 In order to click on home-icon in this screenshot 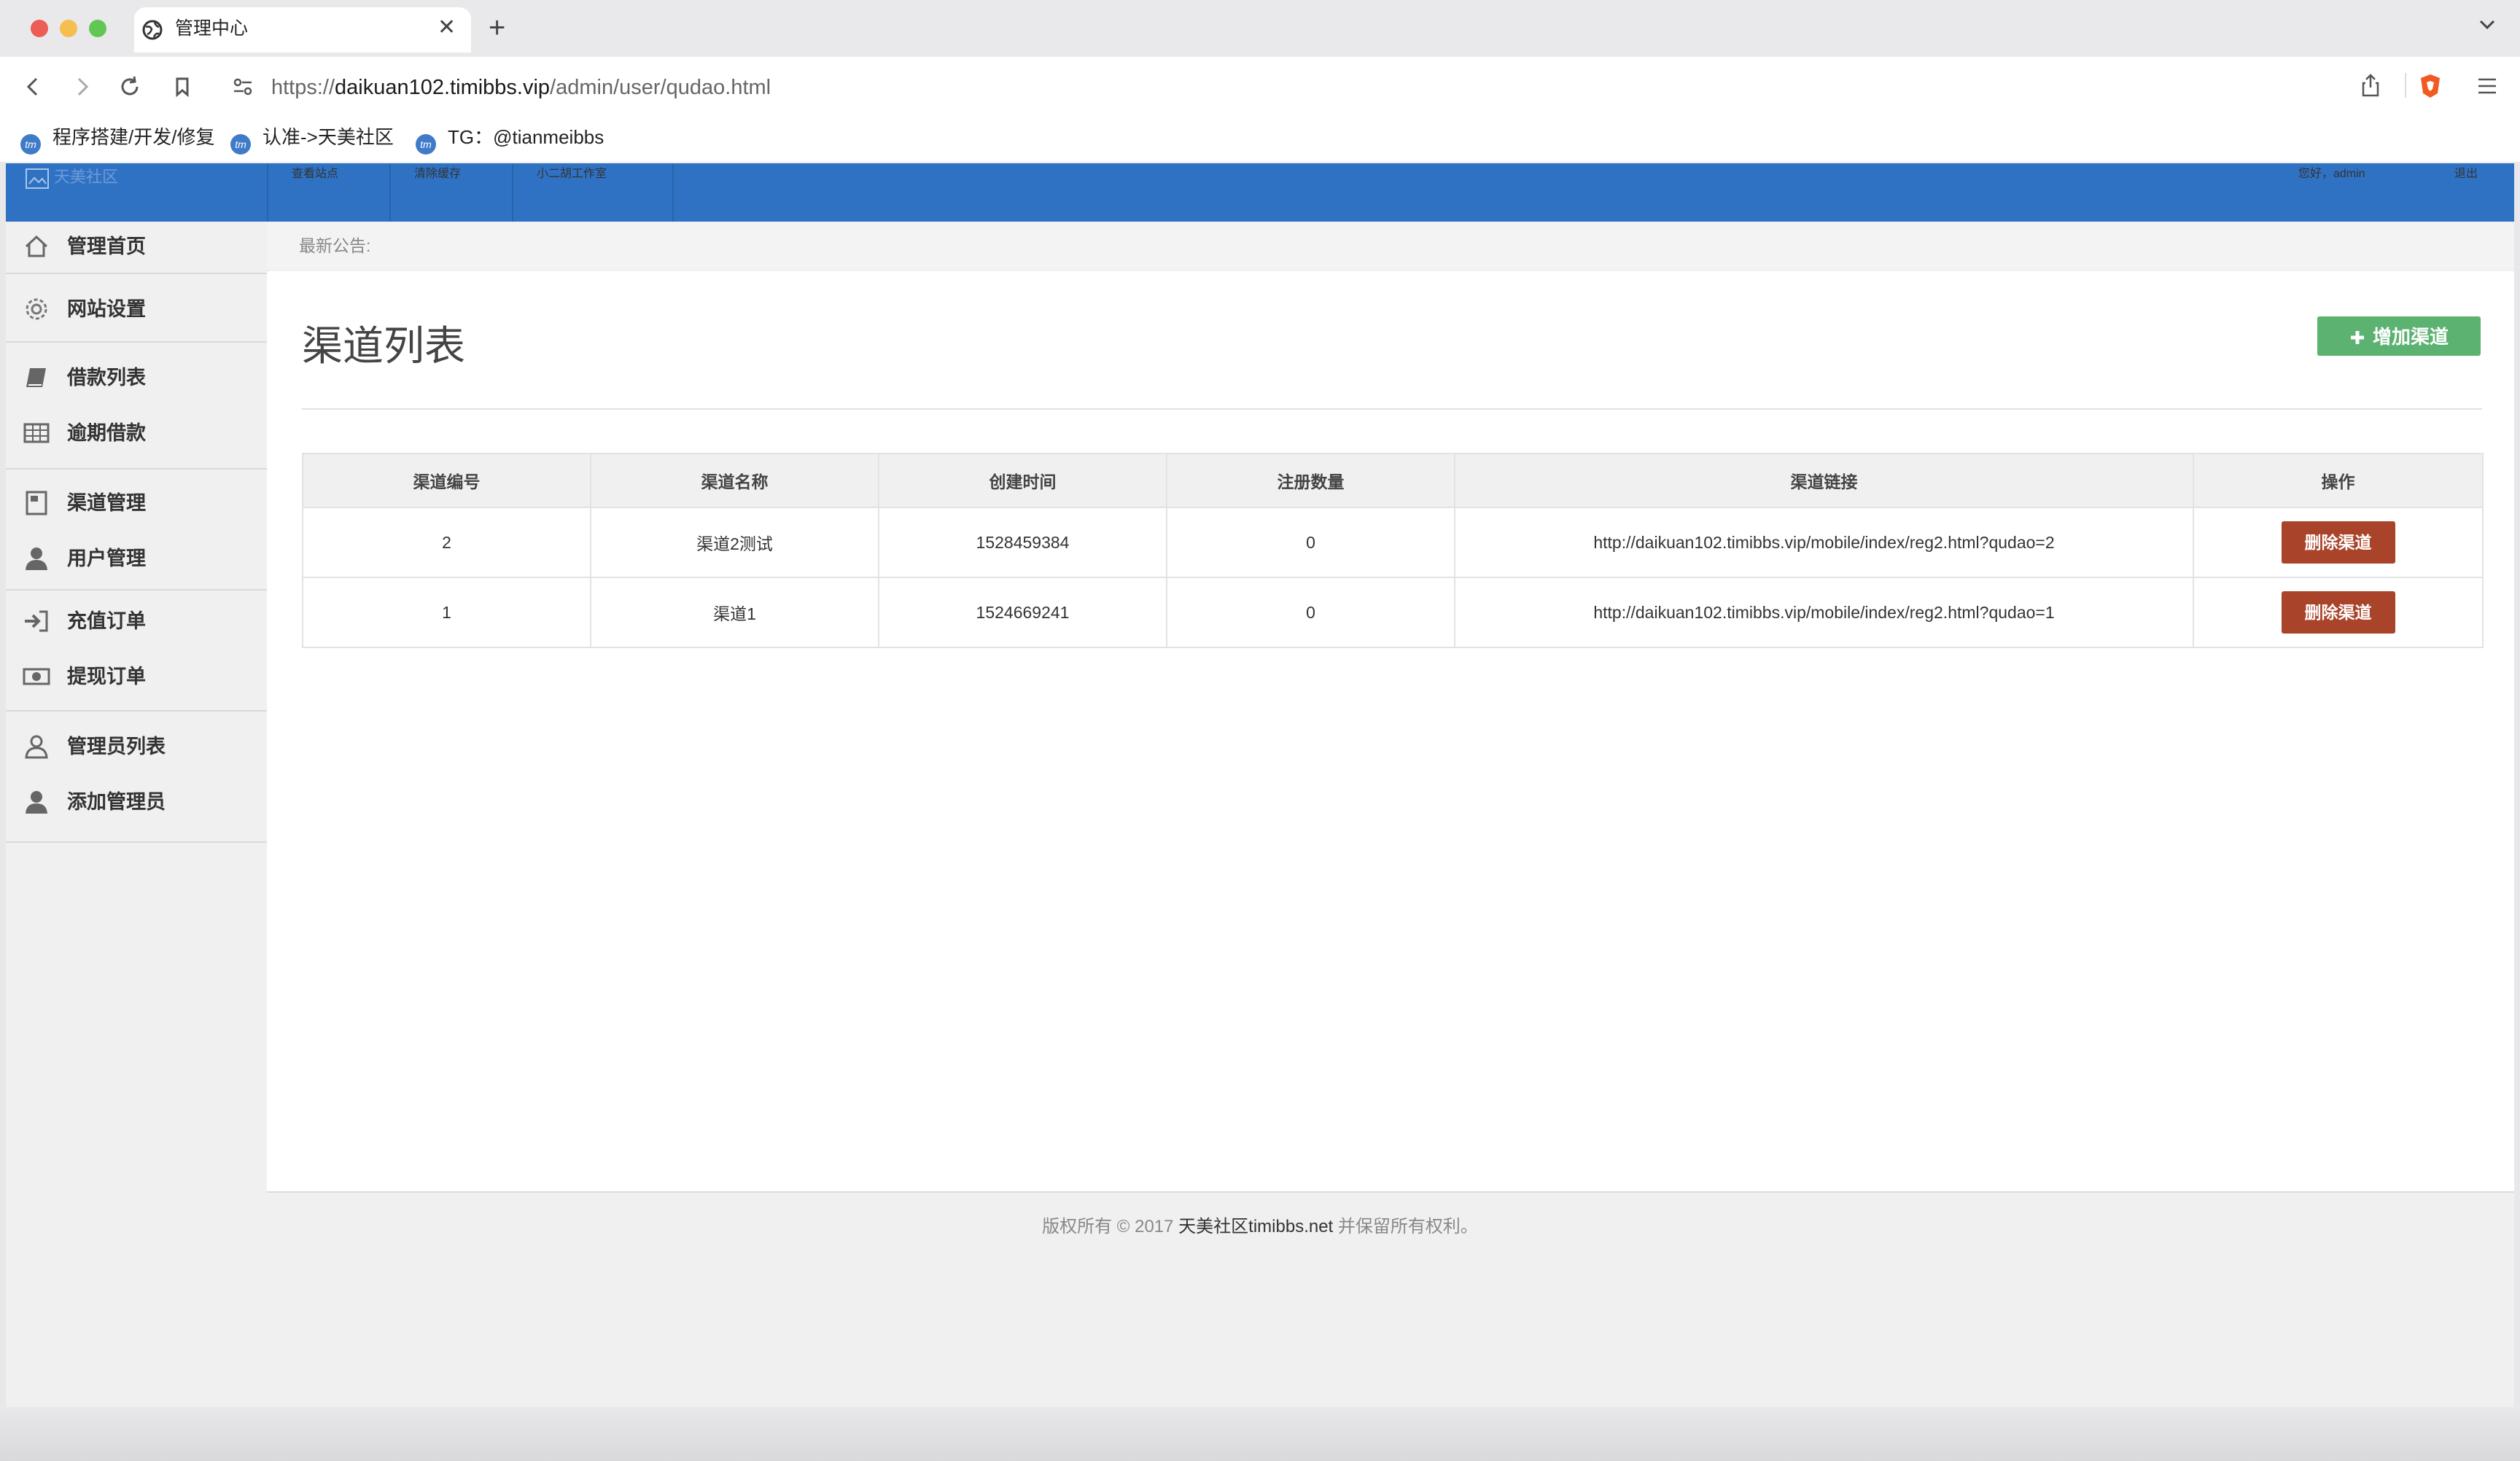, I will do `click(36, 246)`.